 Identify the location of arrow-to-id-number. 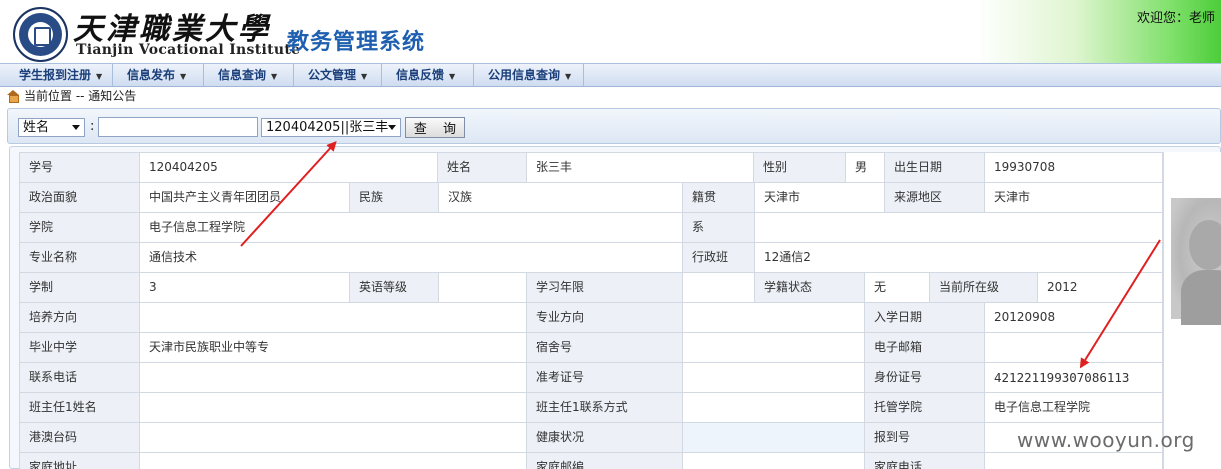
(1120, 304).